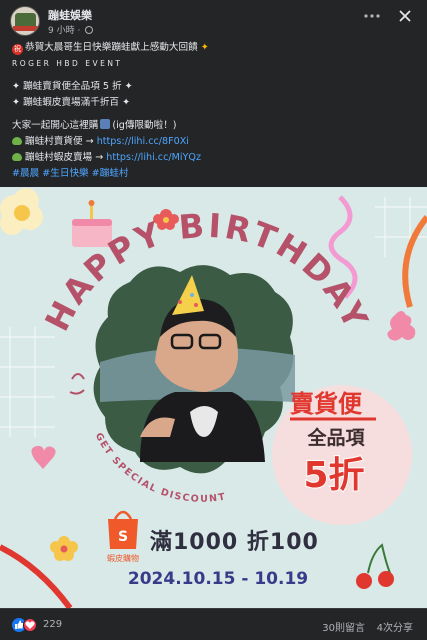 This screenshot has width=427, height=640. What do you see at coordinates (143, 141) in the screenshot?
I see `link-1: https://lihi.cc/8F0Xi` at bounding box center [143, 141].